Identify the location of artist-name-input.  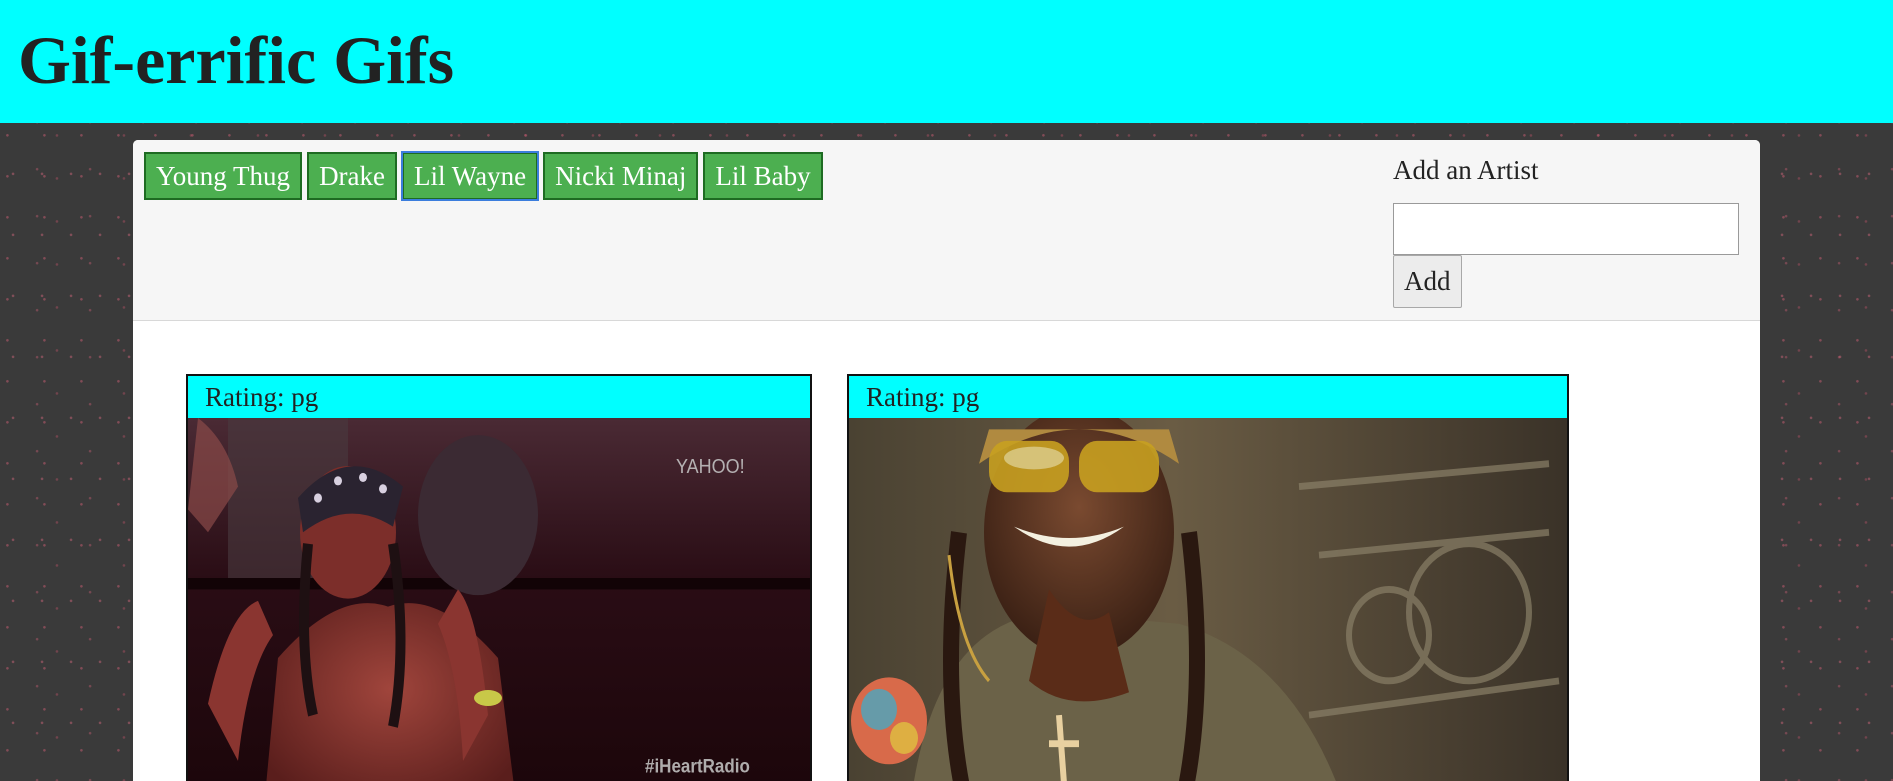
(1566, 229).